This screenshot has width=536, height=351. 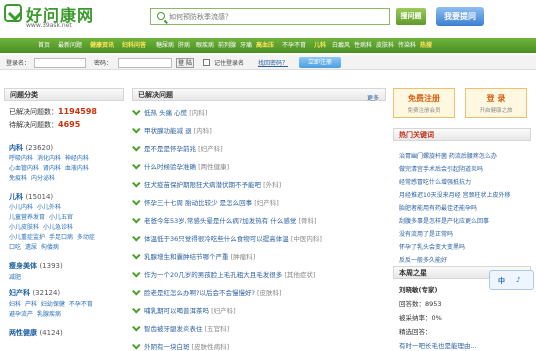 I want to click on widget-label: 中, so click(x=501, y=281).